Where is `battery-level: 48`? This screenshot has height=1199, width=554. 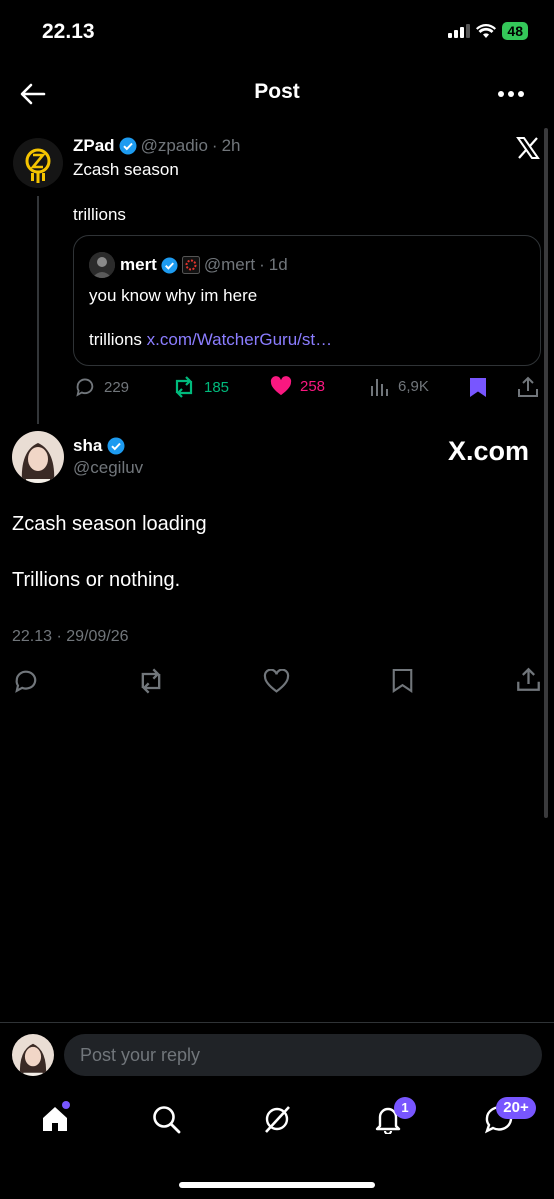
battery-level: 48 is located at coordinates (515, 31).